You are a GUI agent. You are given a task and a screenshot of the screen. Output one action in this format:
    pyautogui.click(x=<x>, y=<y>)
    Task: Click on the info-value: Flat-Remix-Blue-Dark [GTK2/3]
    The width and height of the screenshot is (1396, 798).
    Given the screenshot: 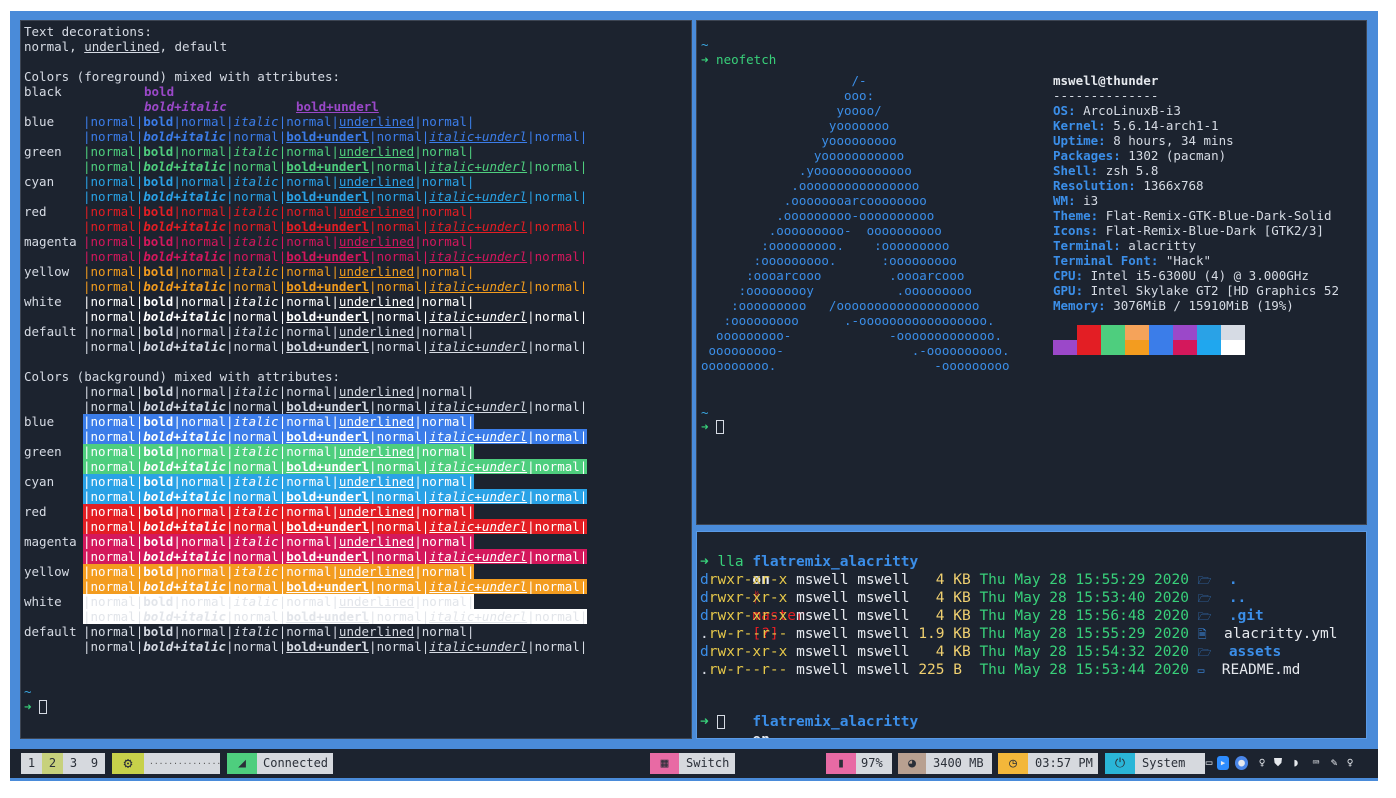 What is the action you would take?
    pyautogui.click(x=1214, y=230)
    